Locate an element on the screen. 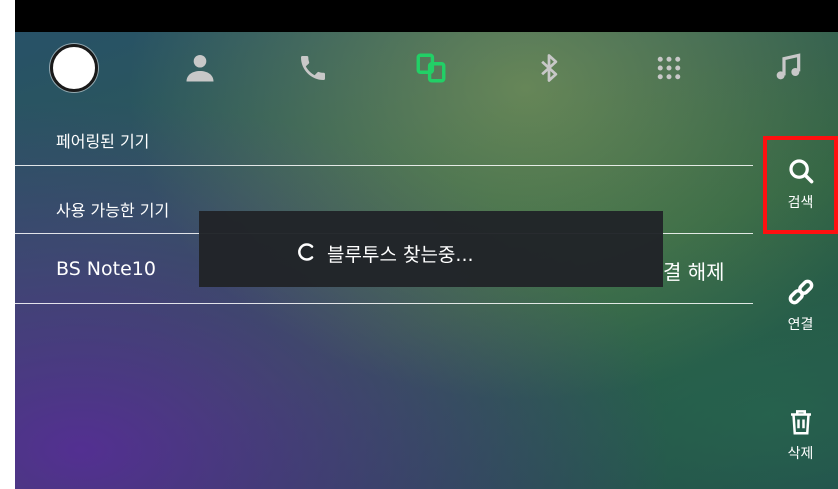  connect-button: 연결 is located at coordinates (800, 305).